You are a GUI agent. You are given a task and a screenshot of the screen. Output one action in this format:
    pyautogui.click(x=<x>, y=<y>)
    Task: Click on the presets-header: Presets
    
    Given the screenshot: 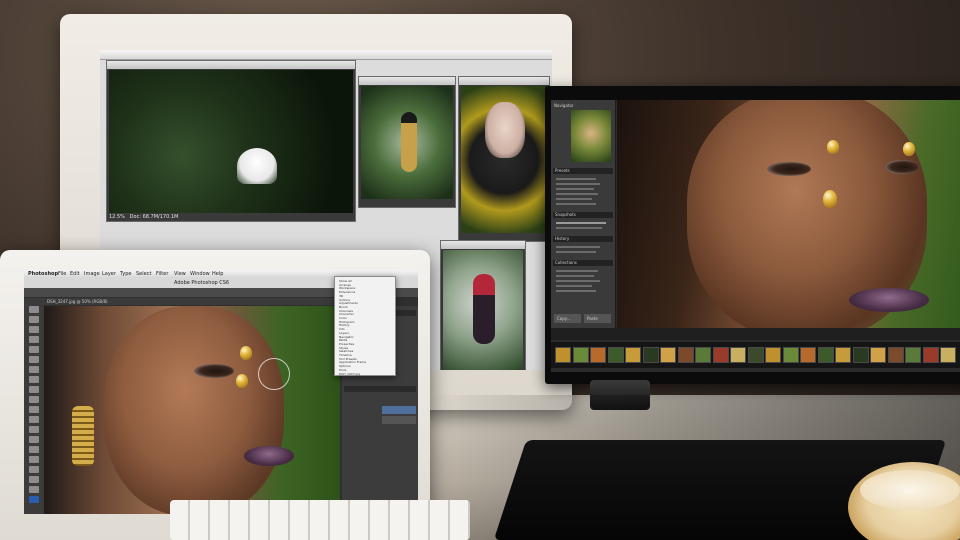 What is the action you would take?
    pyautogui.click(x=583, y=171)
    